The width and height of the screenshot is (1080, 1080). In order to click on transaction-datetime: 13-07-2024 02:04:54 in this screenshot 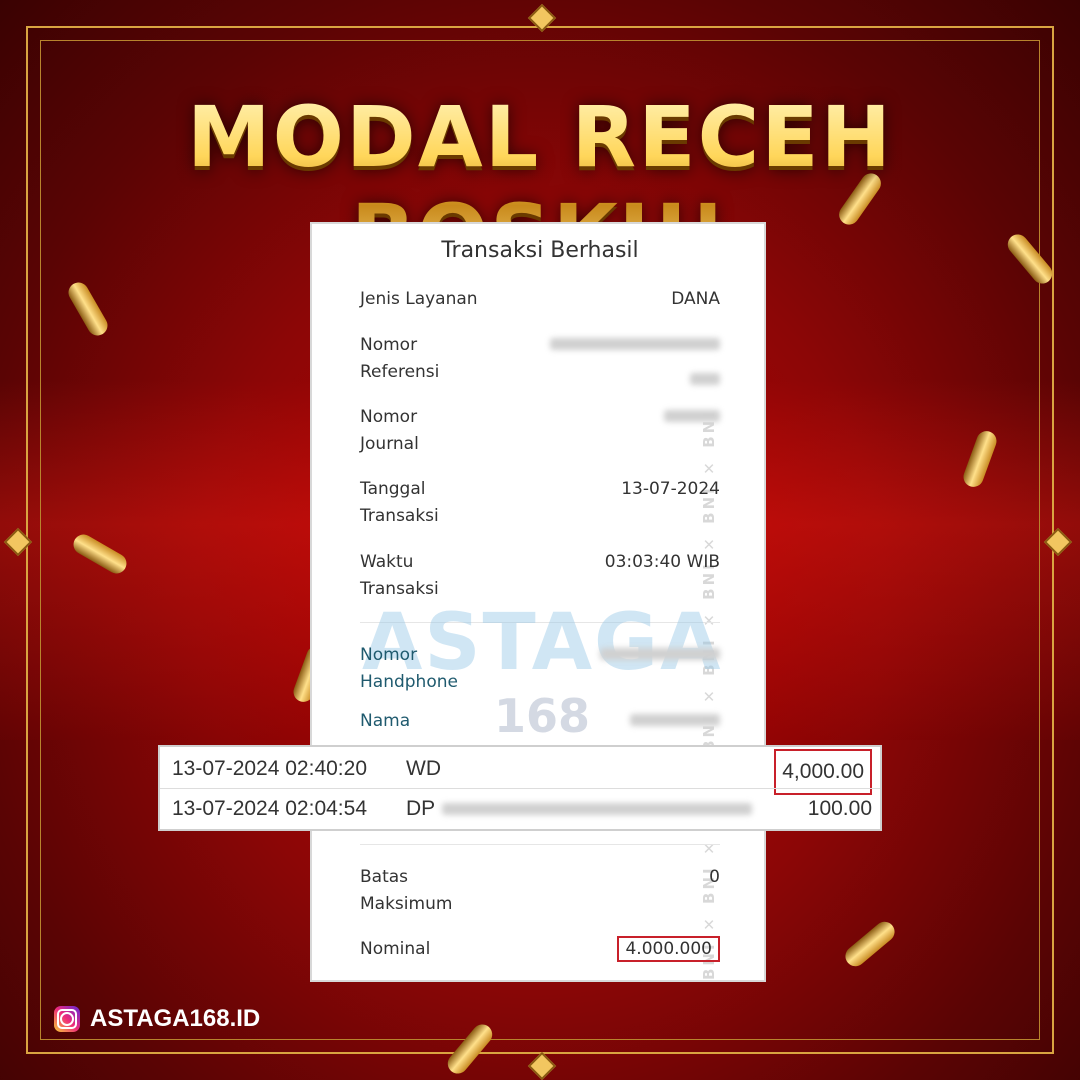, I will do `click(269, 808)`.